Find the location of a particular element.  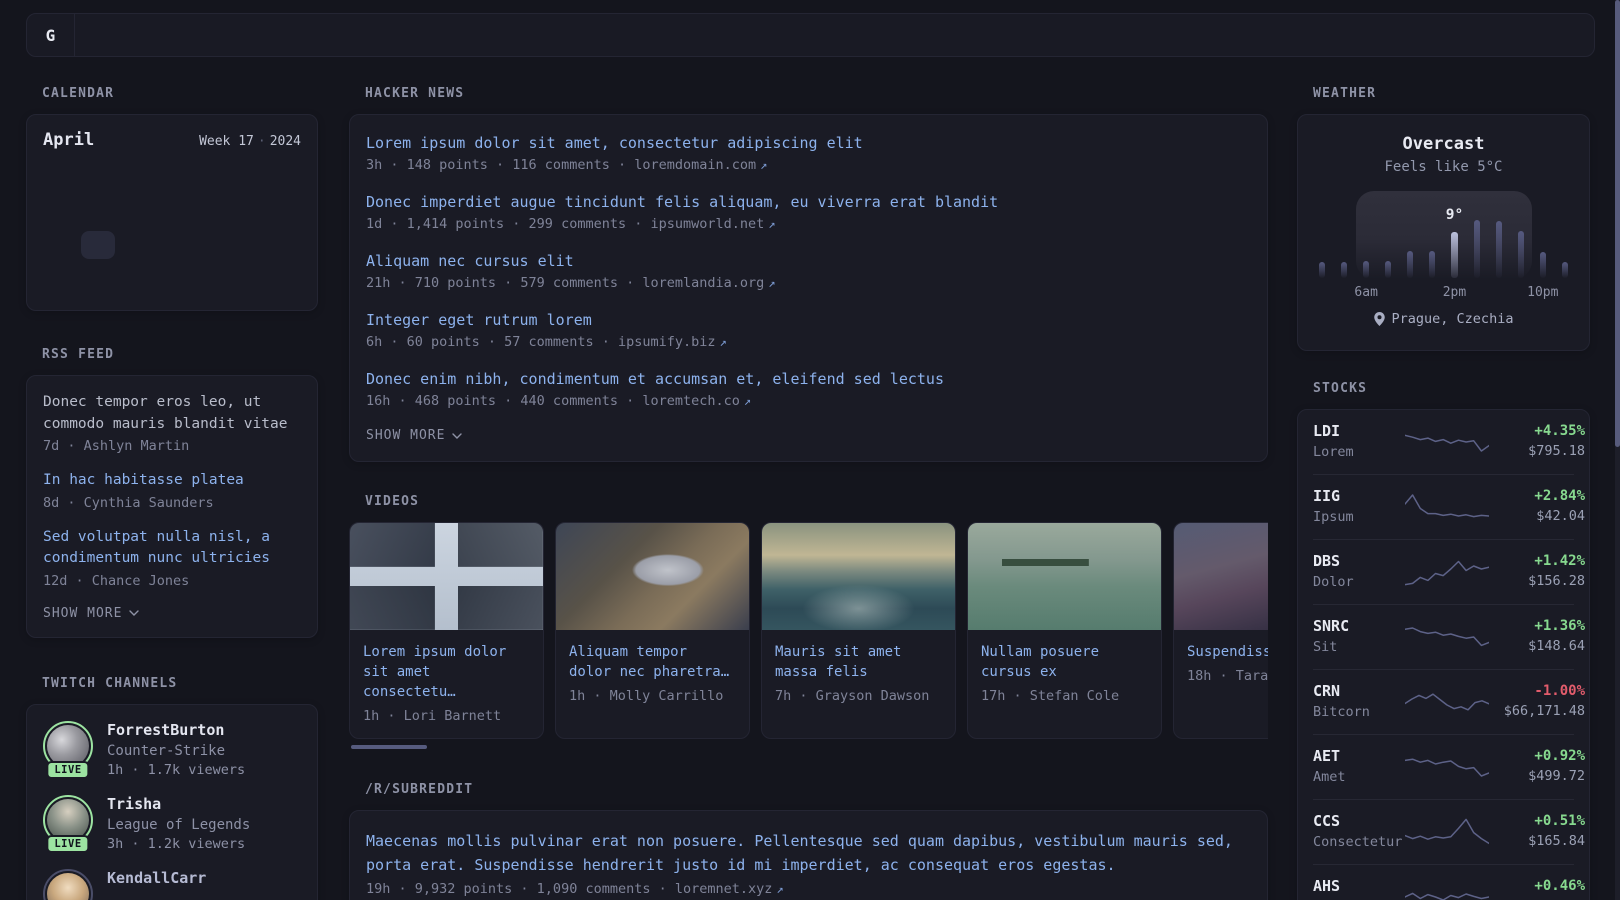

twitch-avatar-wrap: LIVE is located at coordinates (68, 749).